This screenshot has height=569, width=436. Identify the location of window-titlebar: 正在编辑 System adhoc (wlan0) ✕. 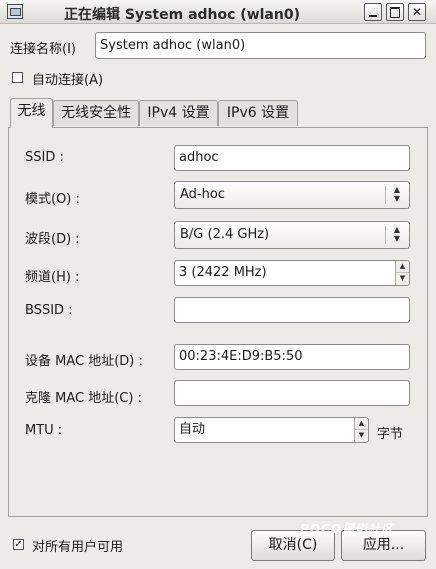
(218, 12).